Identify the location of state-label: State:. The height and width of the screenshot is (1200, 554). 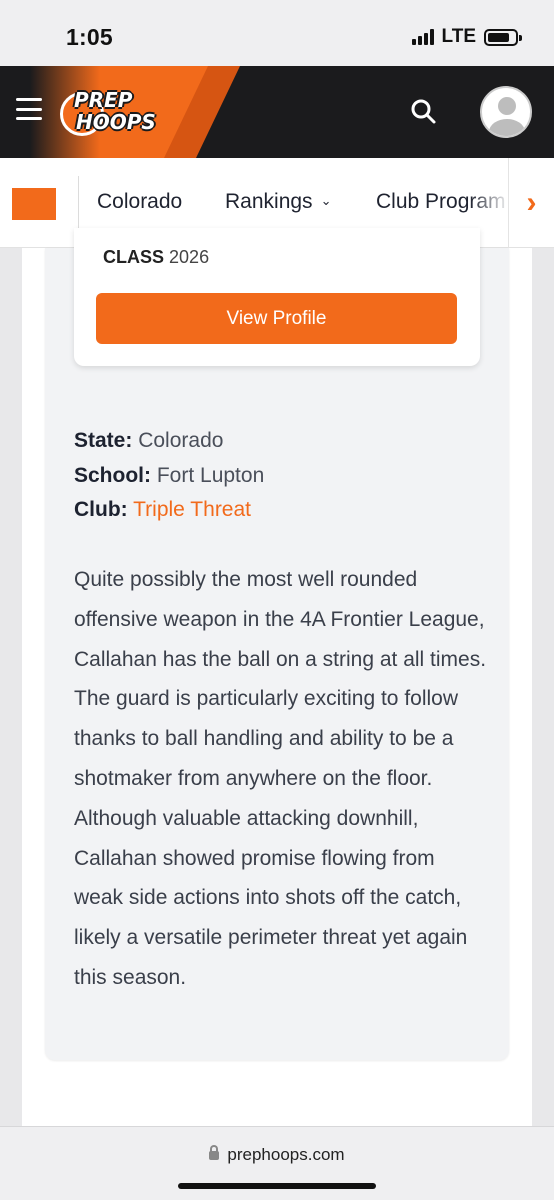
(103, 440).